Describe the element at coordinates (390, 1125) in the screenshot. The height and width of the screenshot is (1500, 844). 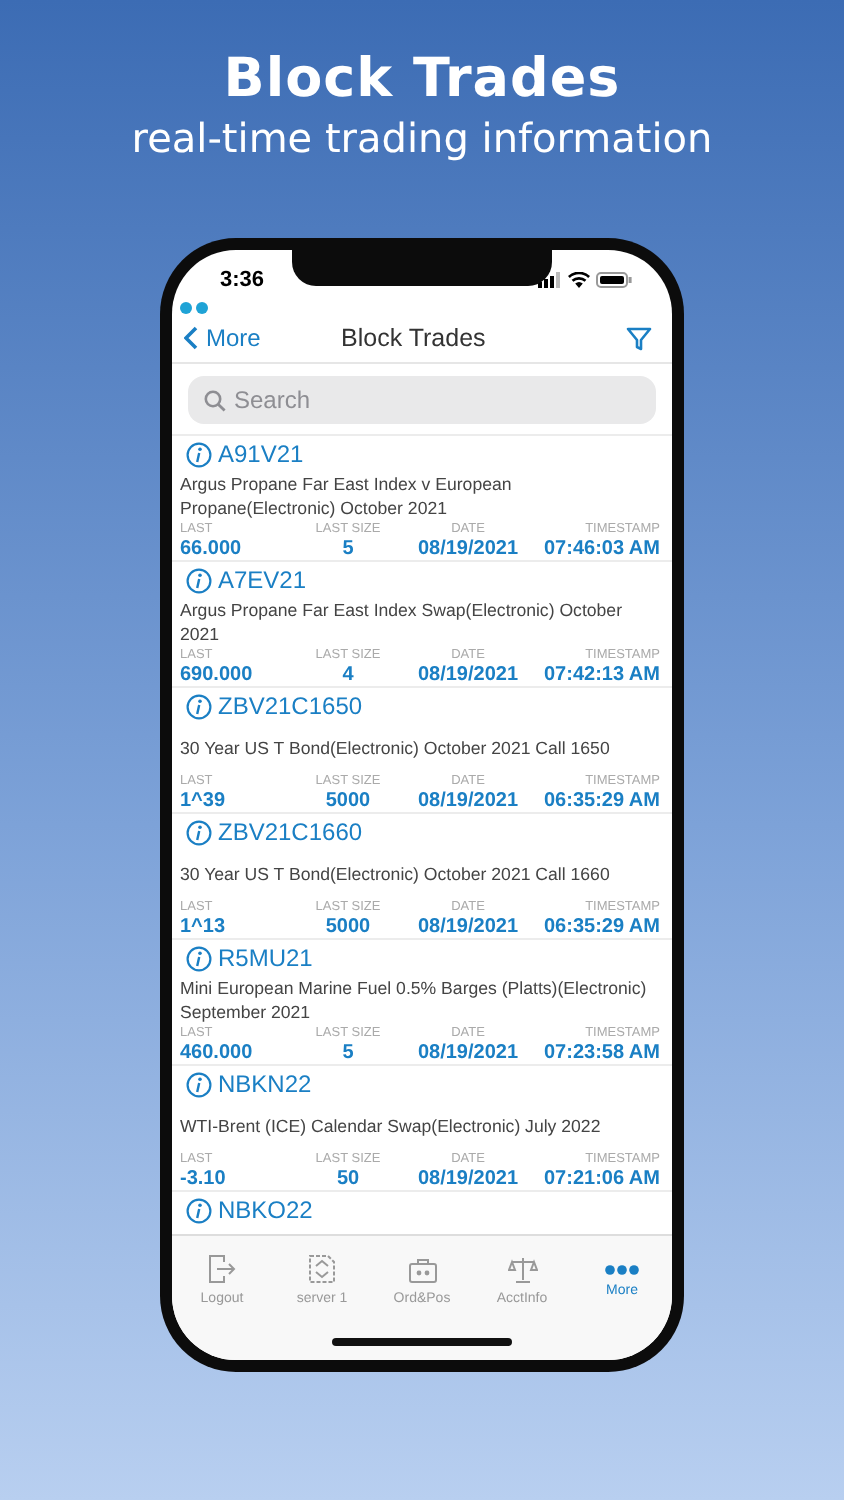
I see `trade-description: WTI-Brent (ICE) Calendar Swap(Electronic) July 2022` at that location.